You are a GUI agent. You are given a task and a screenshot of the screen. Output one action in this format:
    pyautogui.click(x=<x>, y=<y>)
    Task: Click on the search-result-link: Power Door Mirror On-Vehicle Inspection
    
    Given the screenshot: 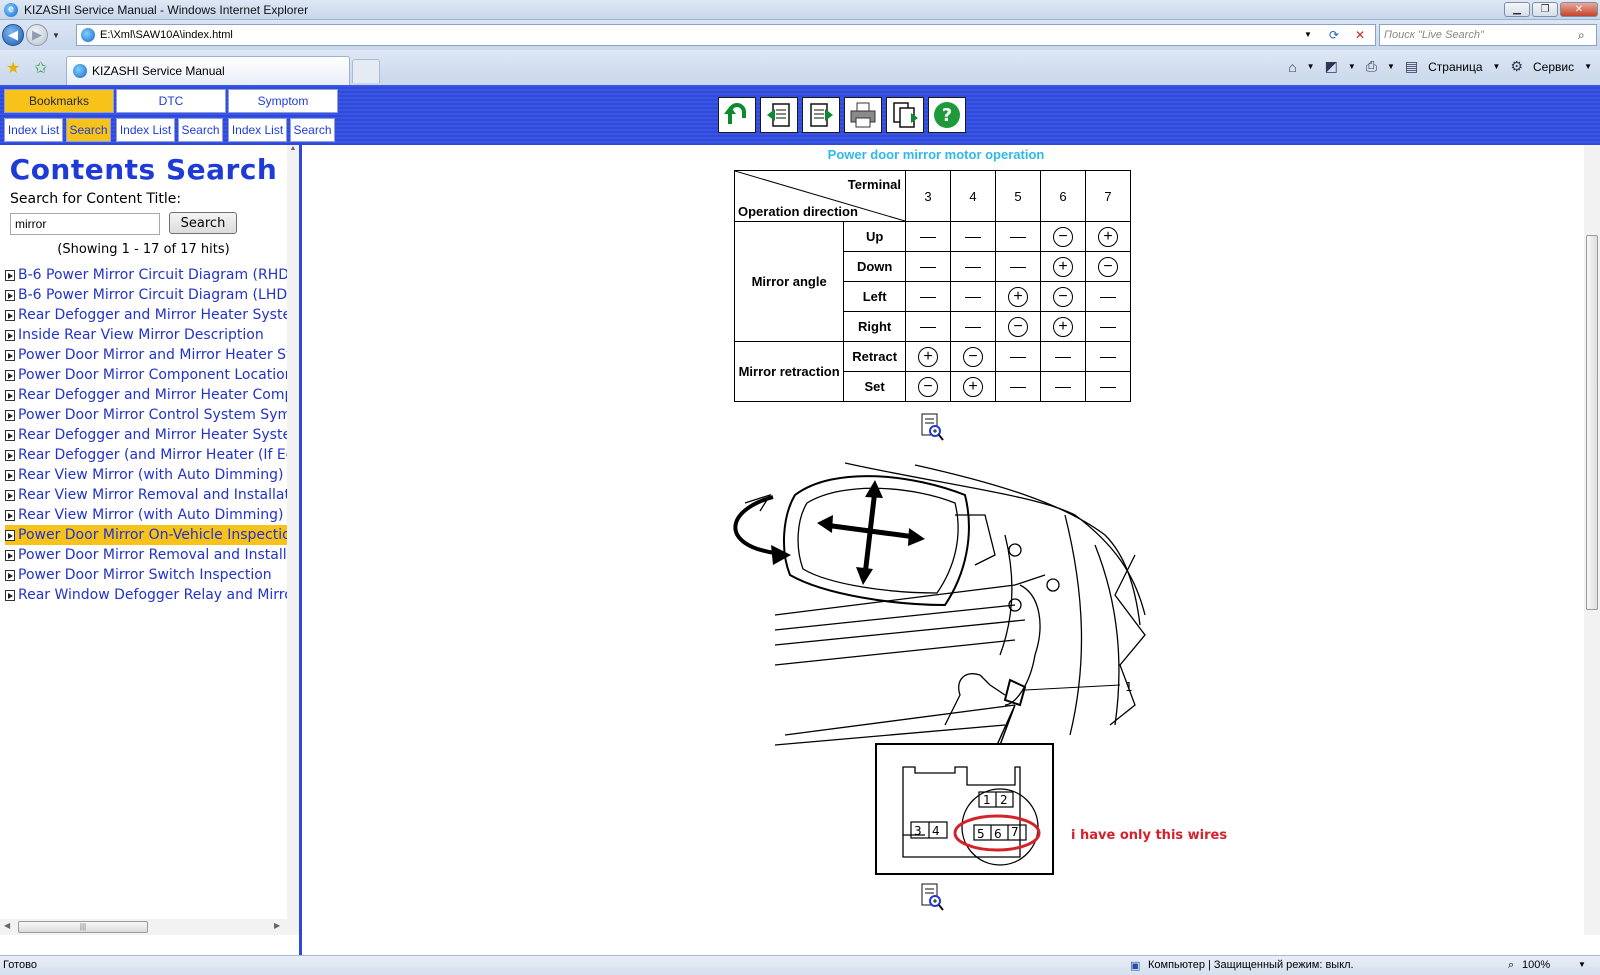 What is the action you would take?
    pyautogui.click(x=153, y=535)
    